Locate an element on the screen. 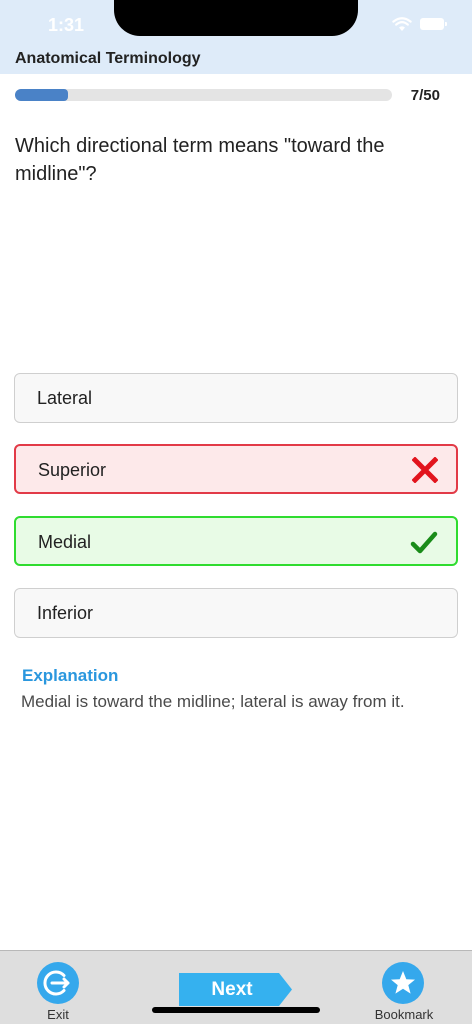  next-button: Next is located at coordinates (236, 989).